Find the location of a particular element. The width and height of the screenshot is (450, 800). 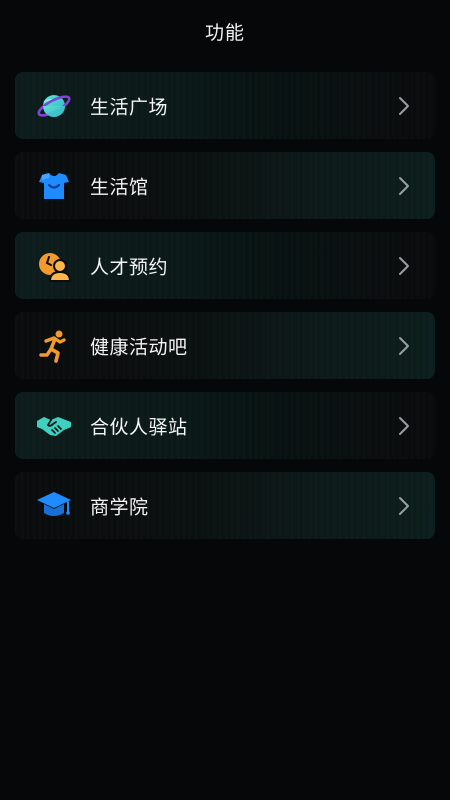

menu-item-health-activity: 健康活动吧 is located at coordinates (225, 345).